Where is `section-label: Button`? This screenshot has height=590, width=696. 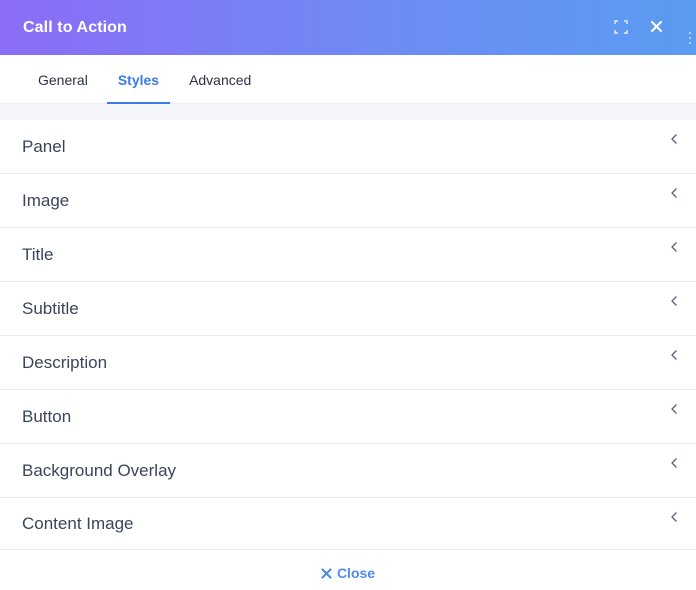
section-label: Button is located at coordinates (47, 416).